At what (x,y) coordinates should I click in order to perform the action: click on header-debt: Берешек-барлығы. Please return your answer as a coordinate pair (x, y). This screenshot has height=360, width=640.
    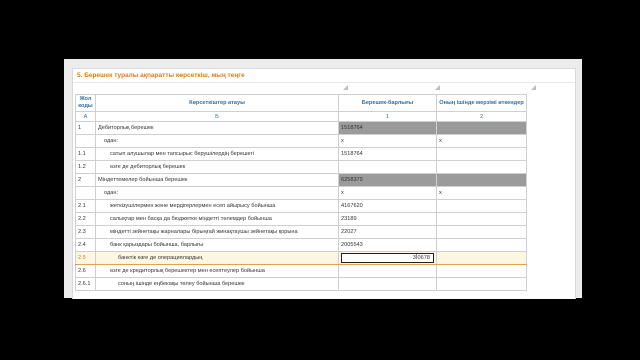
    Looking at the image, I should click on (387, 103).